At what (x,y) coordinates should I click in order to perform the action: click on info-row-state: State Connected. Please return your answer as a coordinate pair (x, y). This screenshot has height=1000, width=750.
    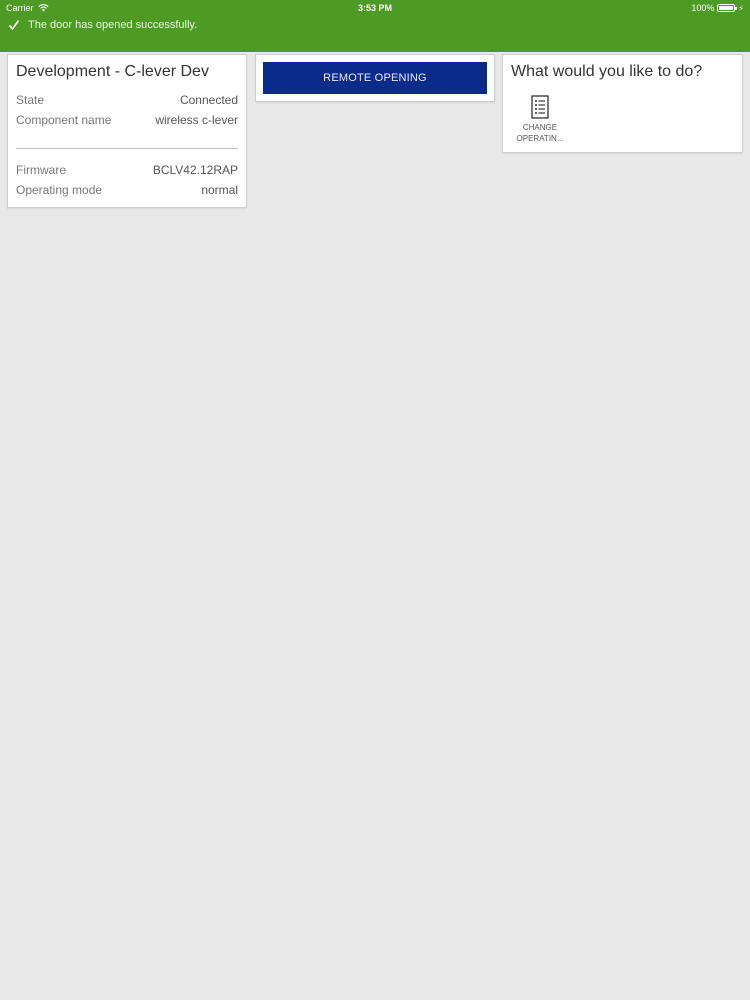
    Looking at the image, I should click on (127, 103).